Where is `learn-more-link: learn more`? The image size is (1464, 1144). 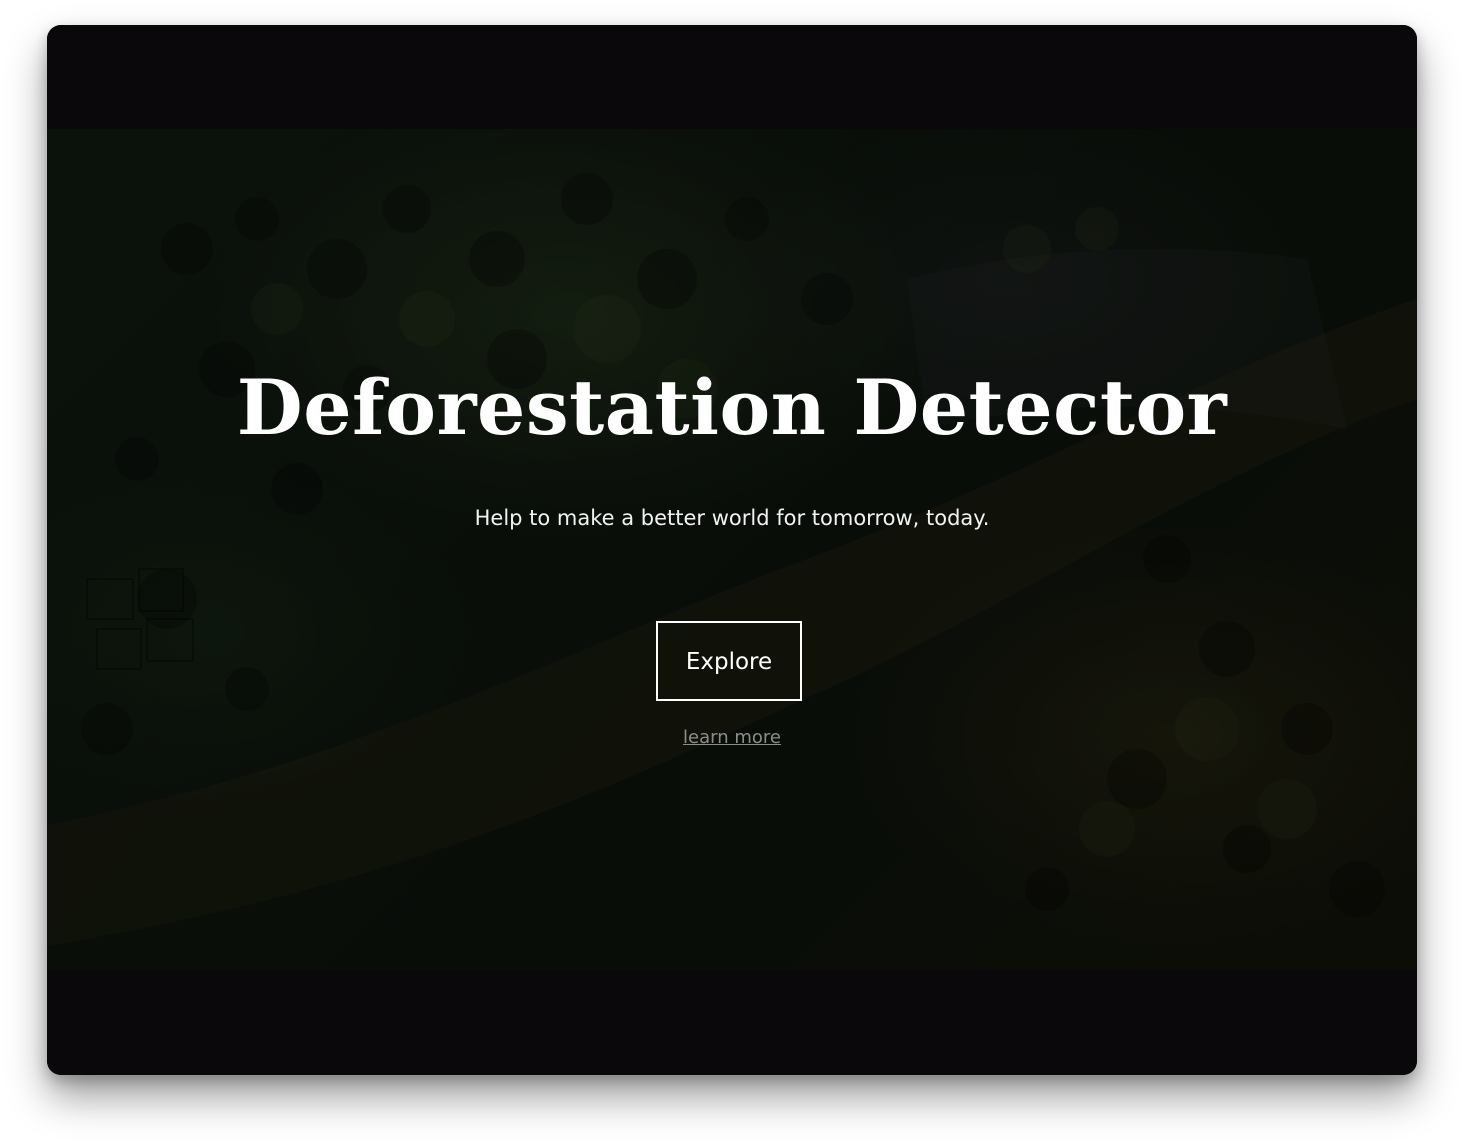
learn-more-link: learn more is located at coordinates (732, 738).